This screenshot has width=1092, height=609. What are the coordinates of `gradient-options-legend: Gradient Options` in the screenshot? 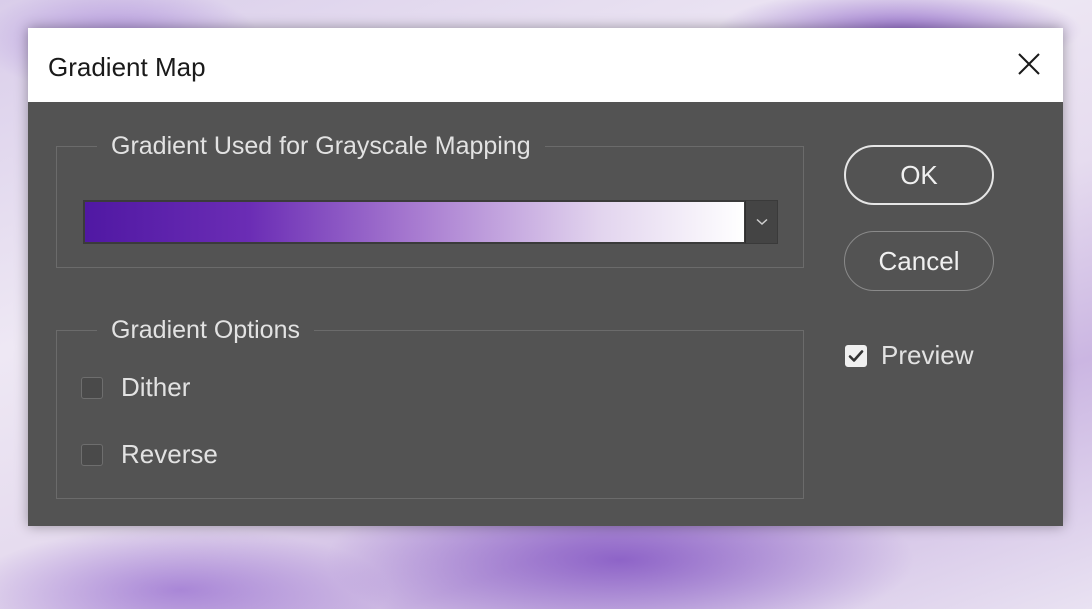 It's located at (205, 330).